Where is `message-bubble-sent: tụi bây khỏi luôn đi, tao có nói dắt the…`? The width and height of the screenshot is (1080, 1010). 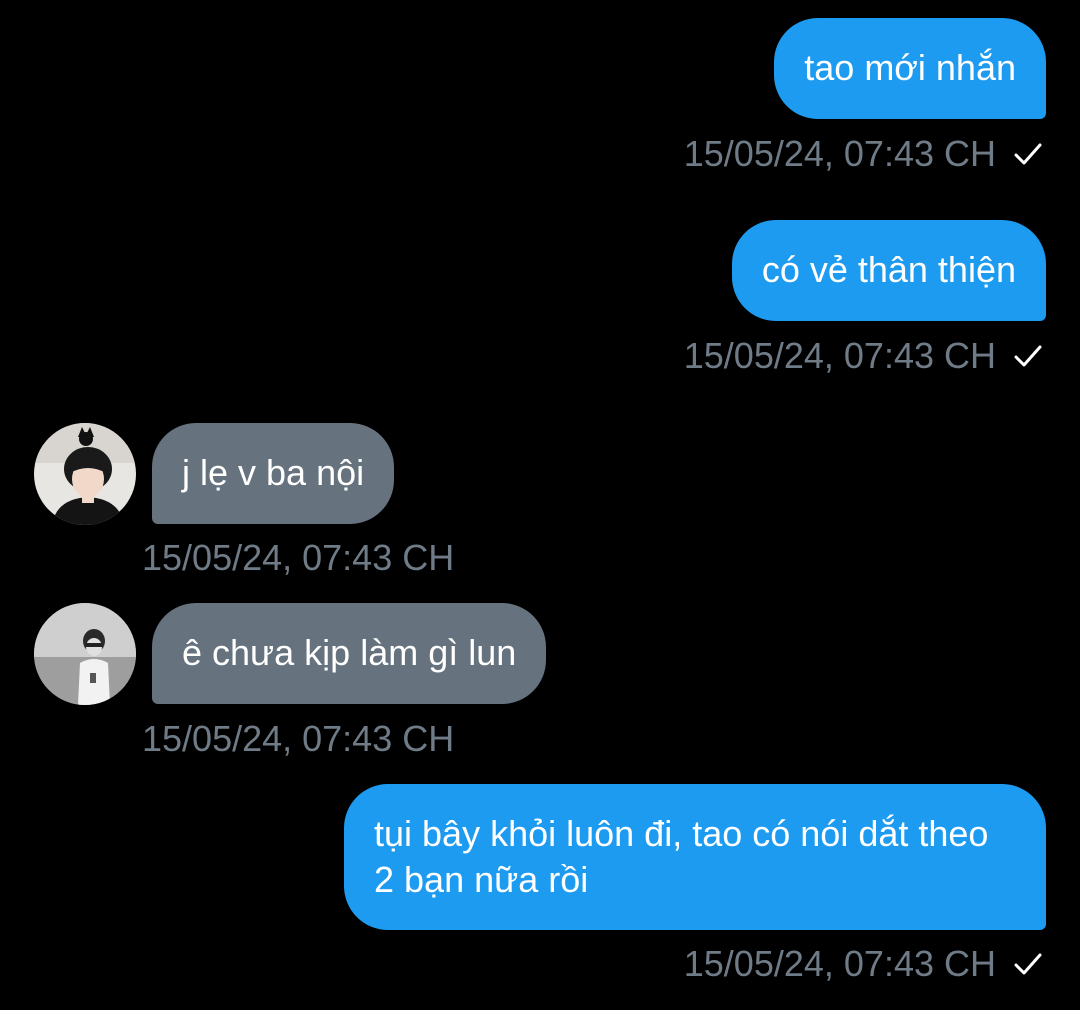
message-bubble-sent: tụi bây khỏi luôn đi, tao có nói dắt the… is located at coordinates (695, 857).